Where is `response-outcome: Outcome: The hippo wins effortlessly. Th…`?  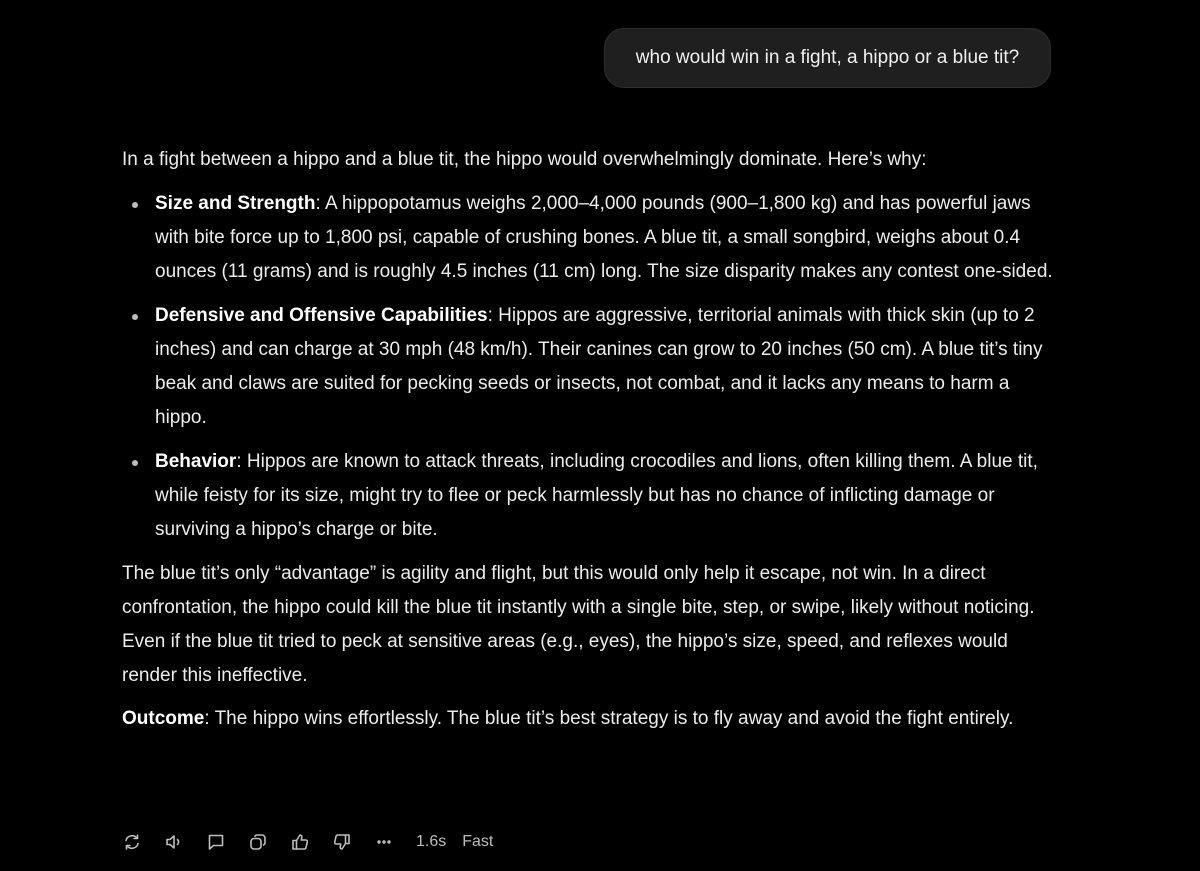 response-outcome: Outcome: The hippo wins effortlessly. Th… is located at coordinates (592, 719).